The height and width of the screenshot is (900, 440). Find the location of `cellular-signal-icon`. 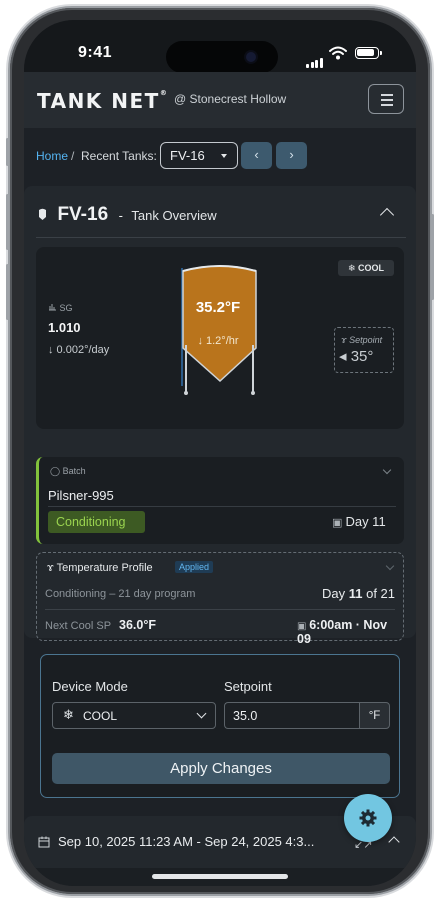

cellular-signal-icon is located at coordinates (315, 59).